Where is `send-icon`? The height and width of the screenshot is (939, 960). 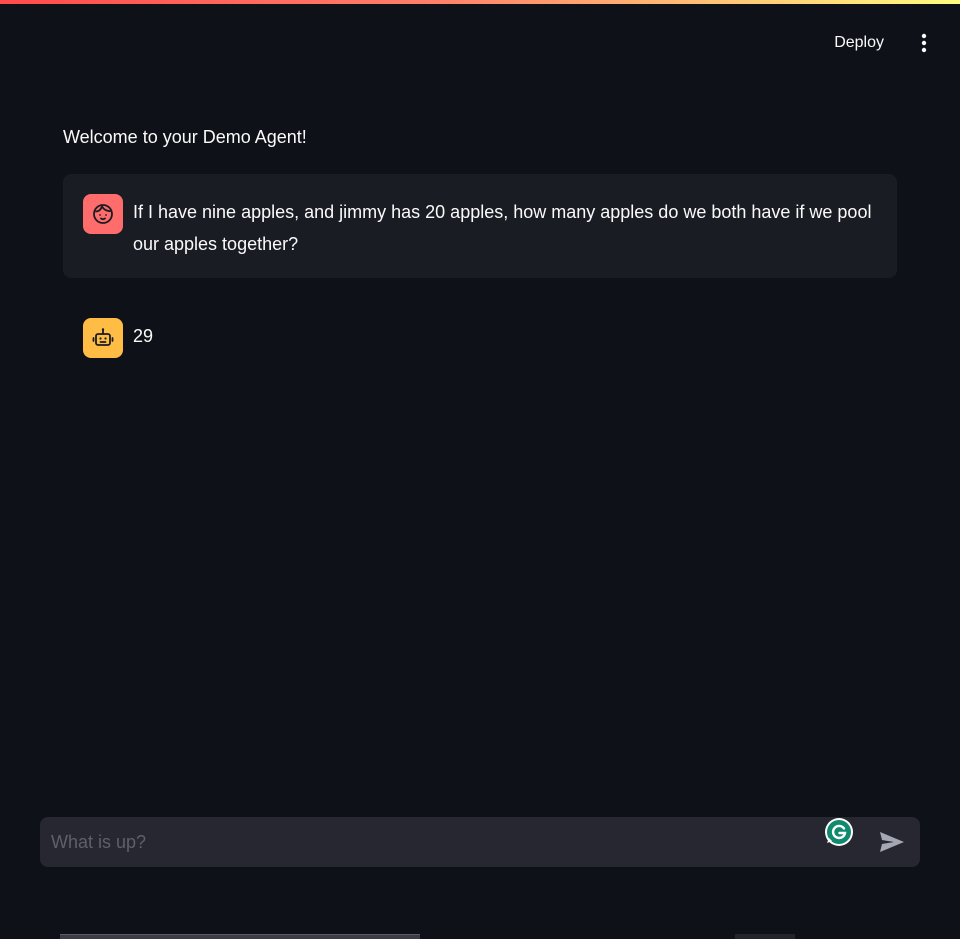 send-icon is located at coordinates (892, 842).